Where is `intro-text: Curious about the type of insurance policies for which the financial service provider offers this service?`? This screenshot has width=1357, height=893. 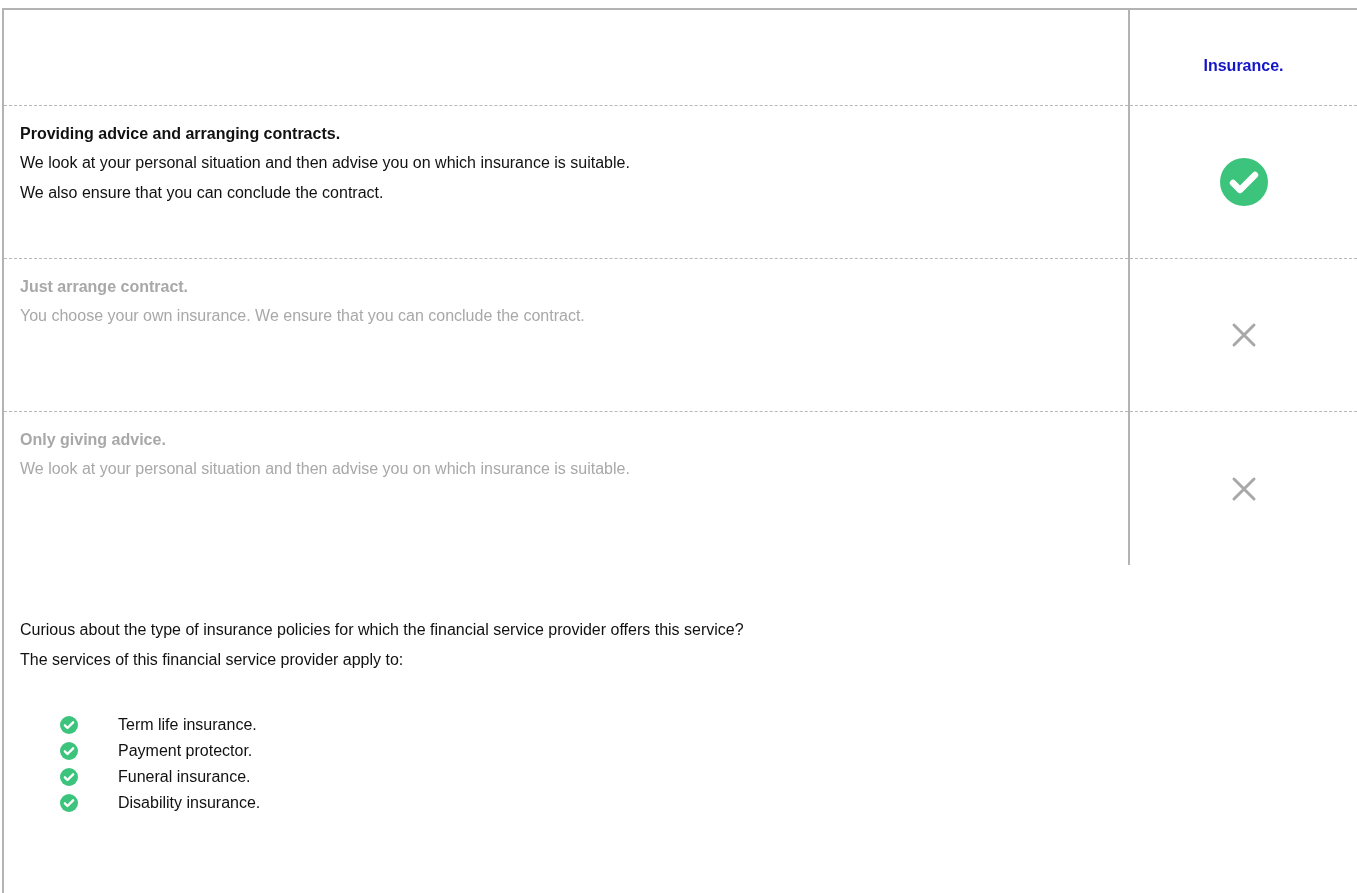
intro-text: Curious about the type of insurance policies for which the financial service provider offers this service? is located at coordinates (382, 630).